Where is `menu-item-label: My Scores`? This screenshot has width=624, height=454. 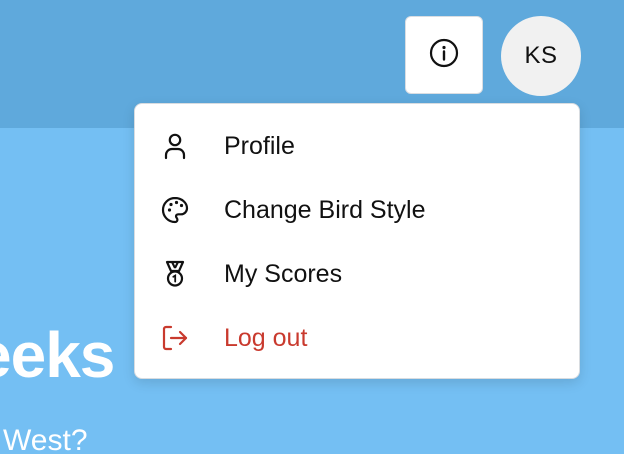
menu-item-label: My Scores is located at coordinates (283, 273).